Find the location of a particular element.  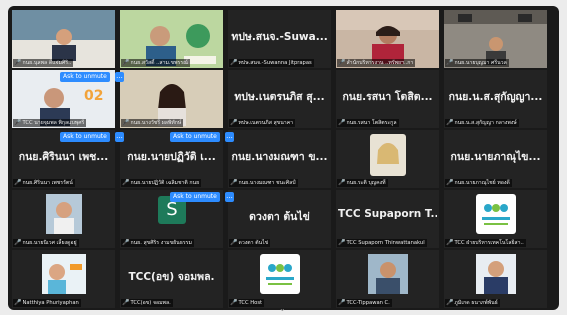

participant-tile: 🎤ภูมิเกด ธนาภพ์พันธ์ is located at coordinates (495, 279).